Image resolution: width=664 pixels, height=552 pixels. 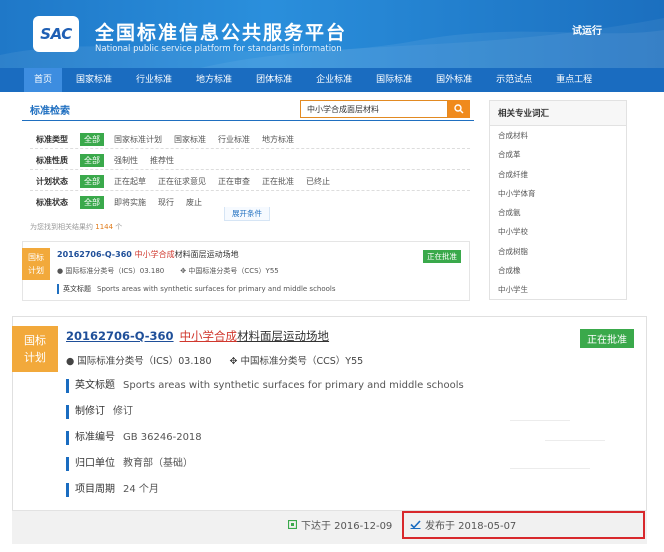 I want to click on filter-option: 正在批准, so click(x=278, y=181).